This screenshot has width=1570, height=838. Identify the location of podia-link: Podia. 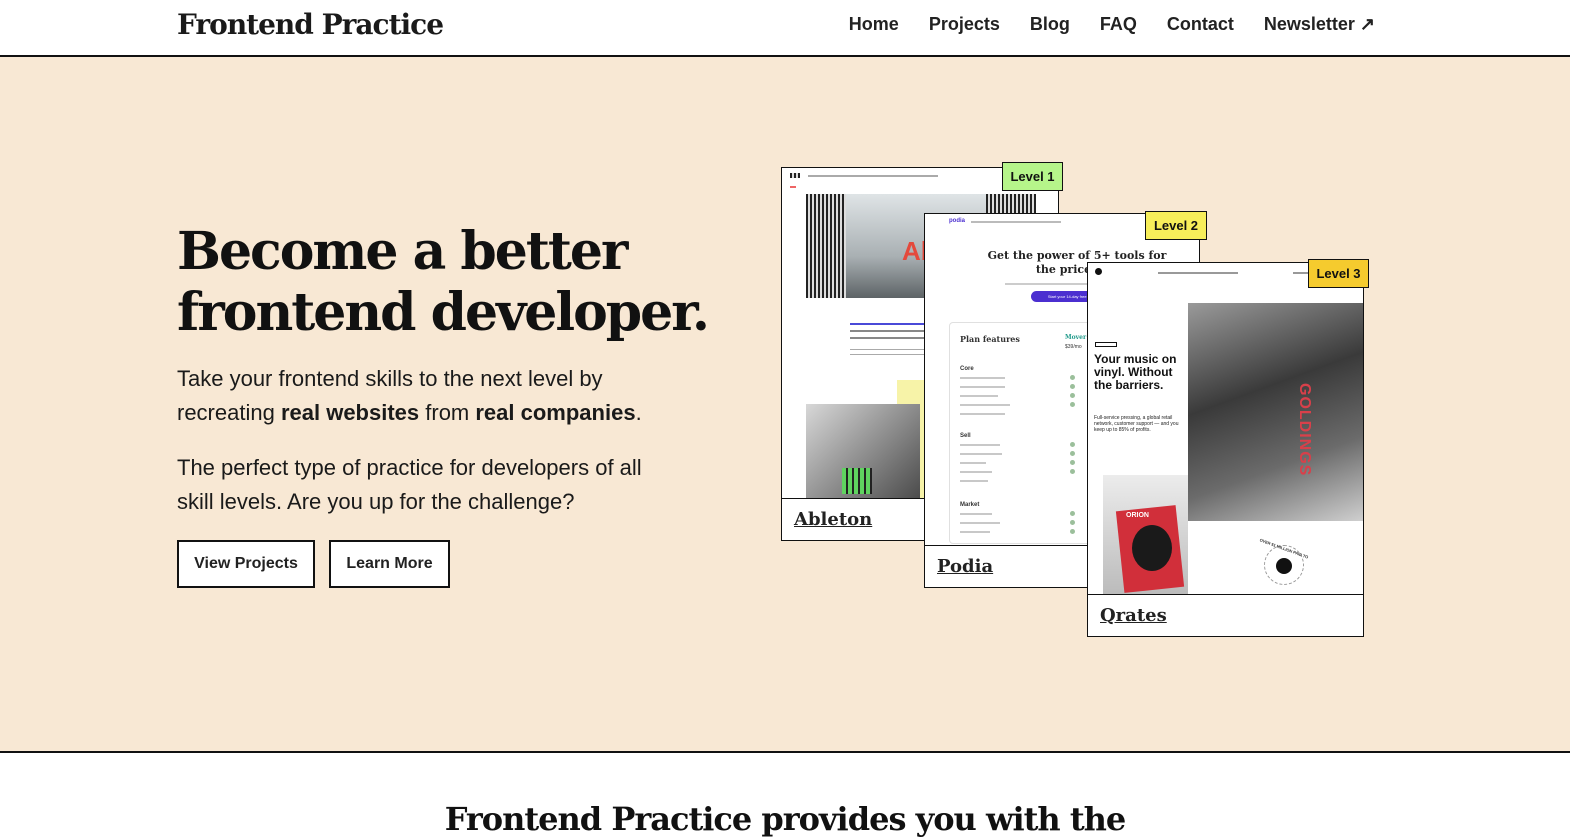
(965, 566).